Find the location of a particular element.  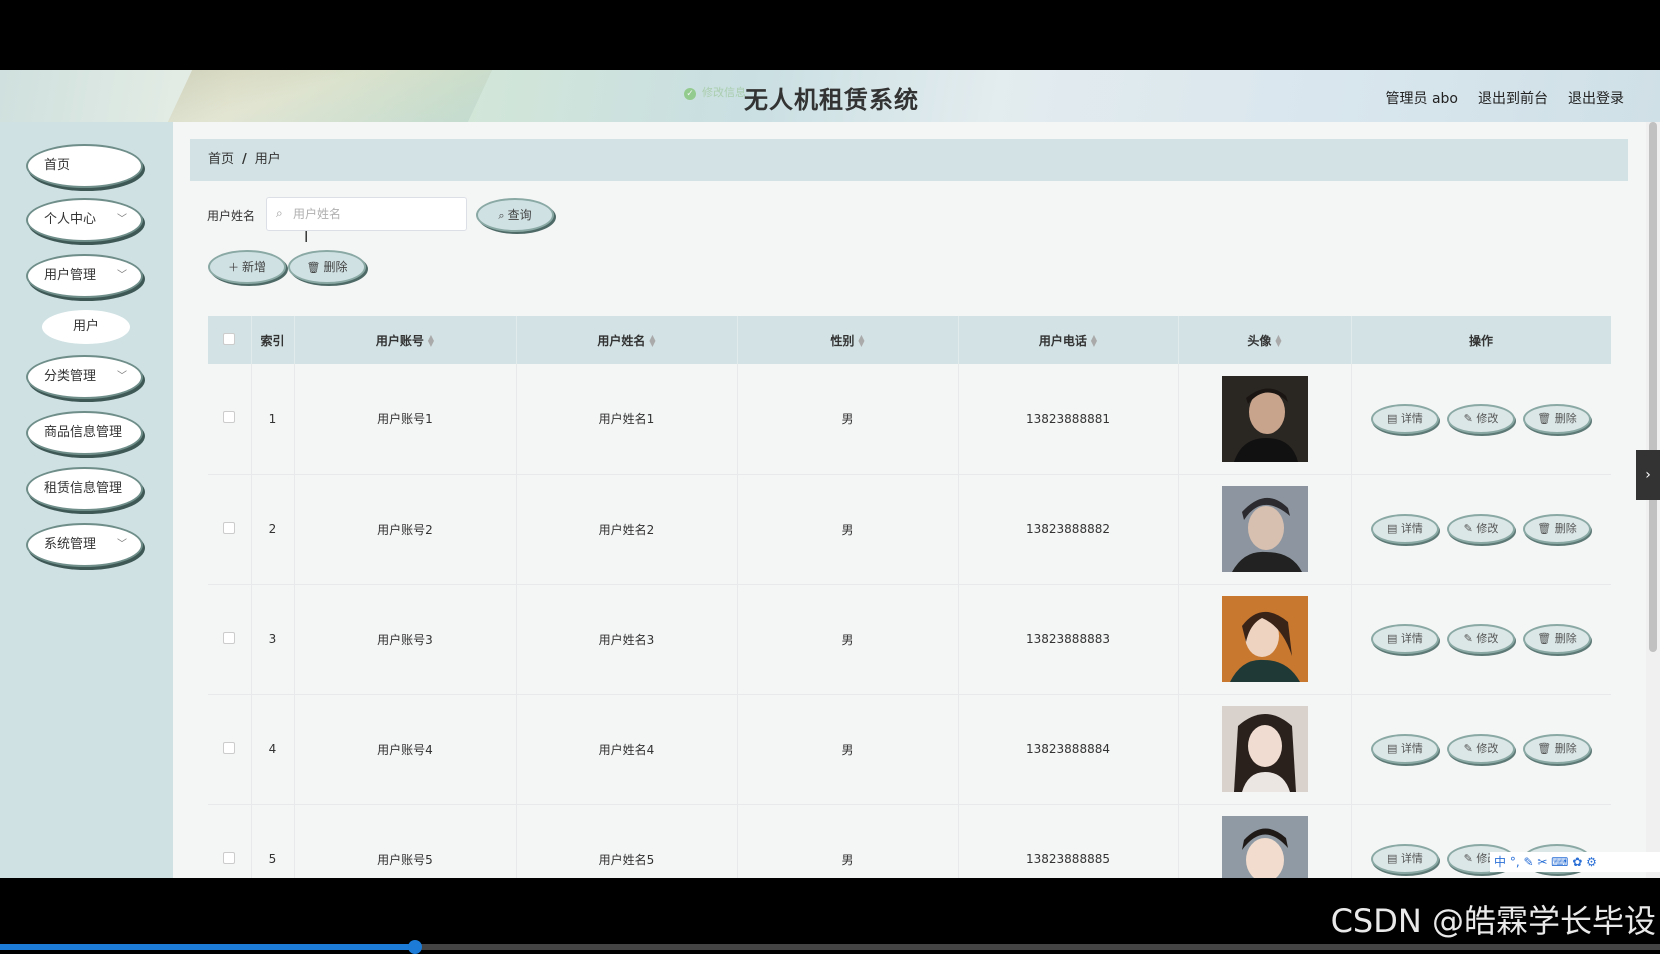

search-field: ⌕ is located at coordinates (366, 214).